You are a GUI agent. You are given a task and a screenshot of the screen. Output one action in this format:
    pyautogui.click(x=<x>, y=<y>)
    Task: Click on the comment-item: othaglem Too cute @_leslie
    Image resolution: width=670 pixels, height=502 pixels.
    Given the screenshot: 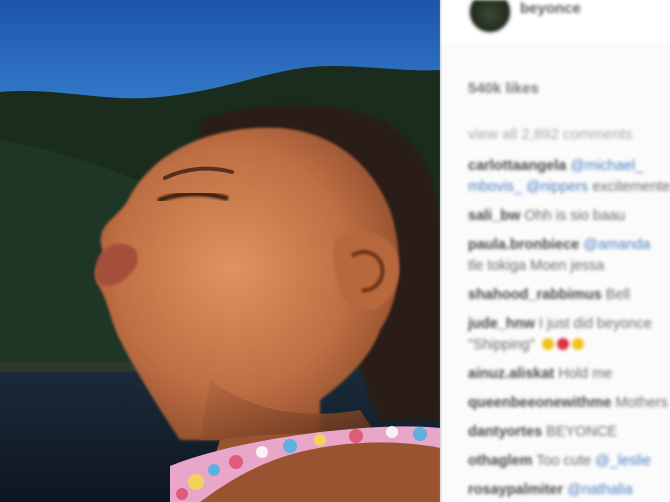 What is the action you would take?
    pyautogui.click(x=569, y=461)
    